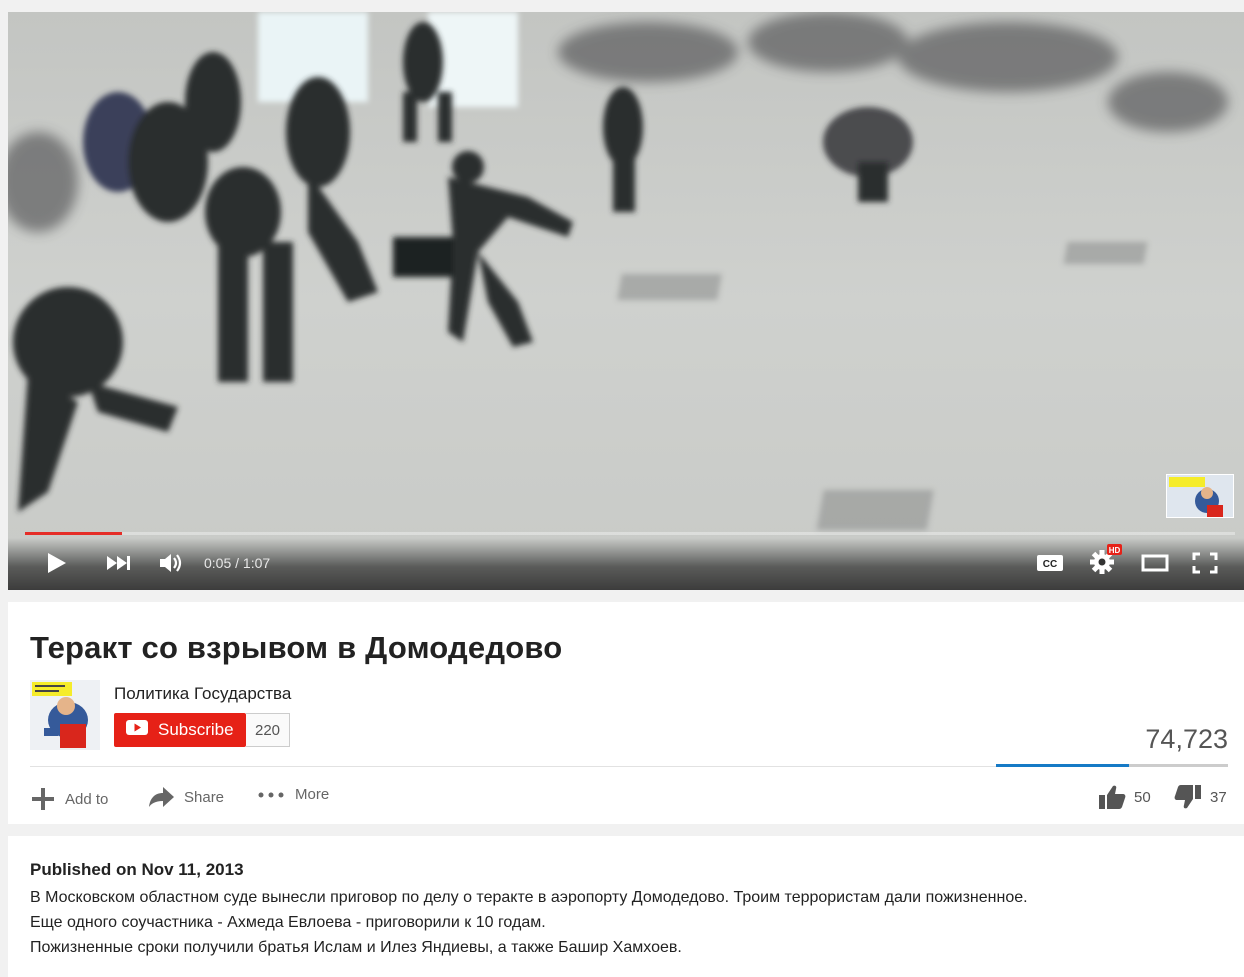 Image resolution: width=1244 pixels, height=977 pixels. Describe the element at coordinates (1186, 739) in the screenshot. I see `view-count: 74,723` at that location.